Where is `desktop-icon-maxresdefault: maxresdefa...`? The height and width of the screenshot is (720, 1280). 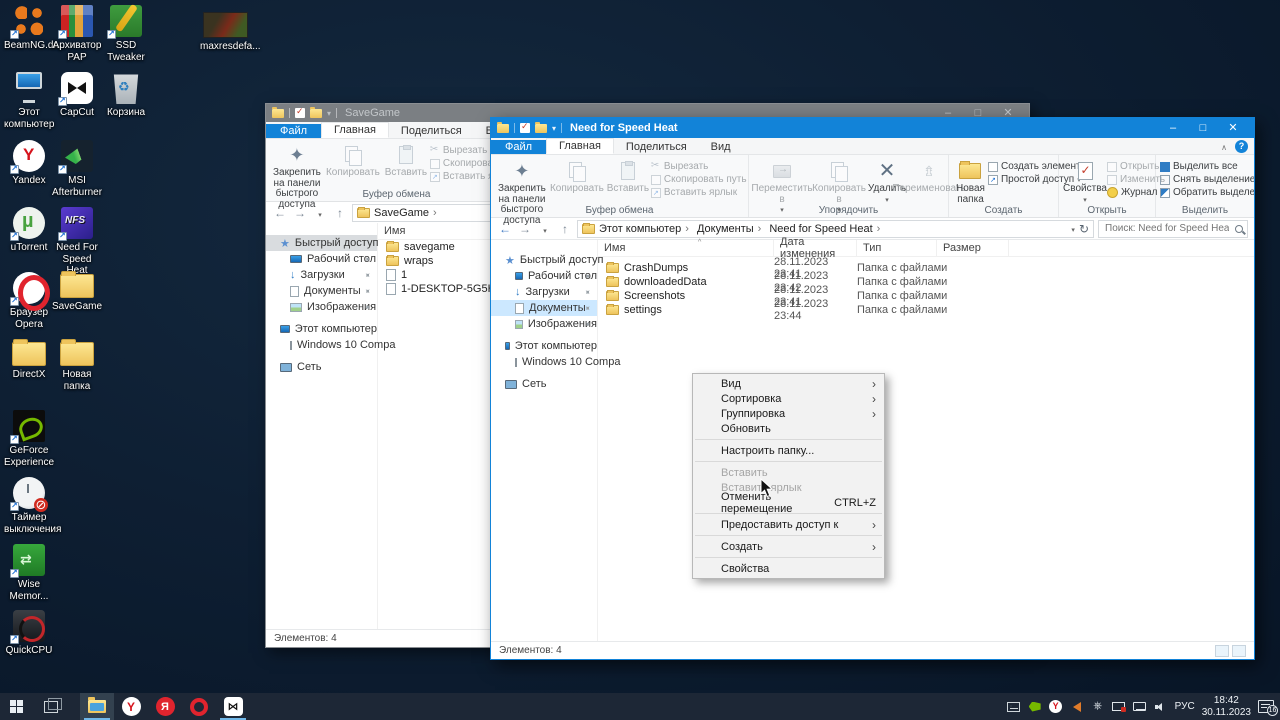 desktop-icon-maxresdefault: maxresdefa... is located at coordinates (230, 32).